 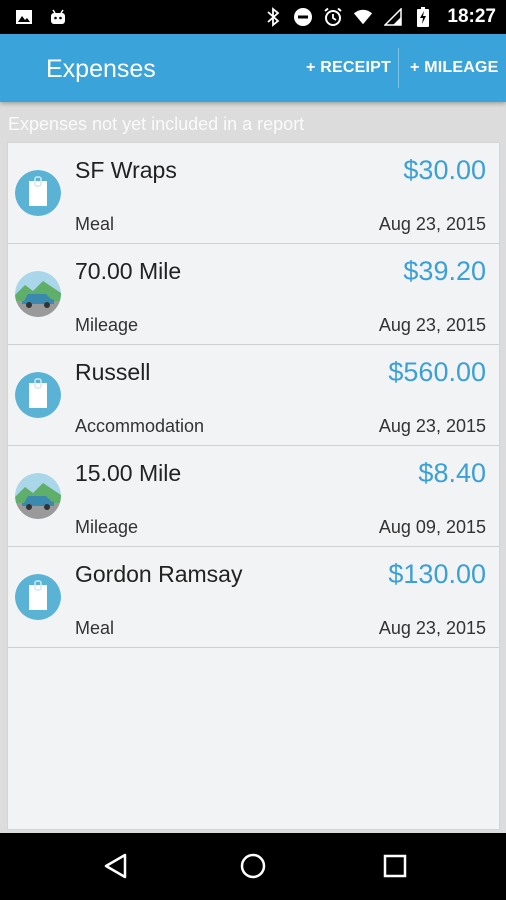 I want to click on expense-row-15-mile: 15.00 Mile $8.40 Mileage Aug 09, 2015, so click(x=253, y=496).